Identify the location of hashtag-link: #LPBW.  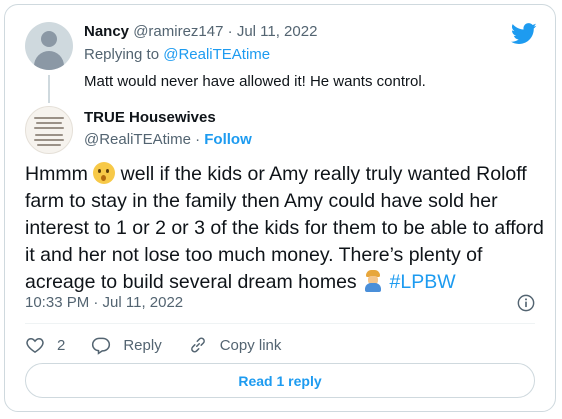
(423, 282).